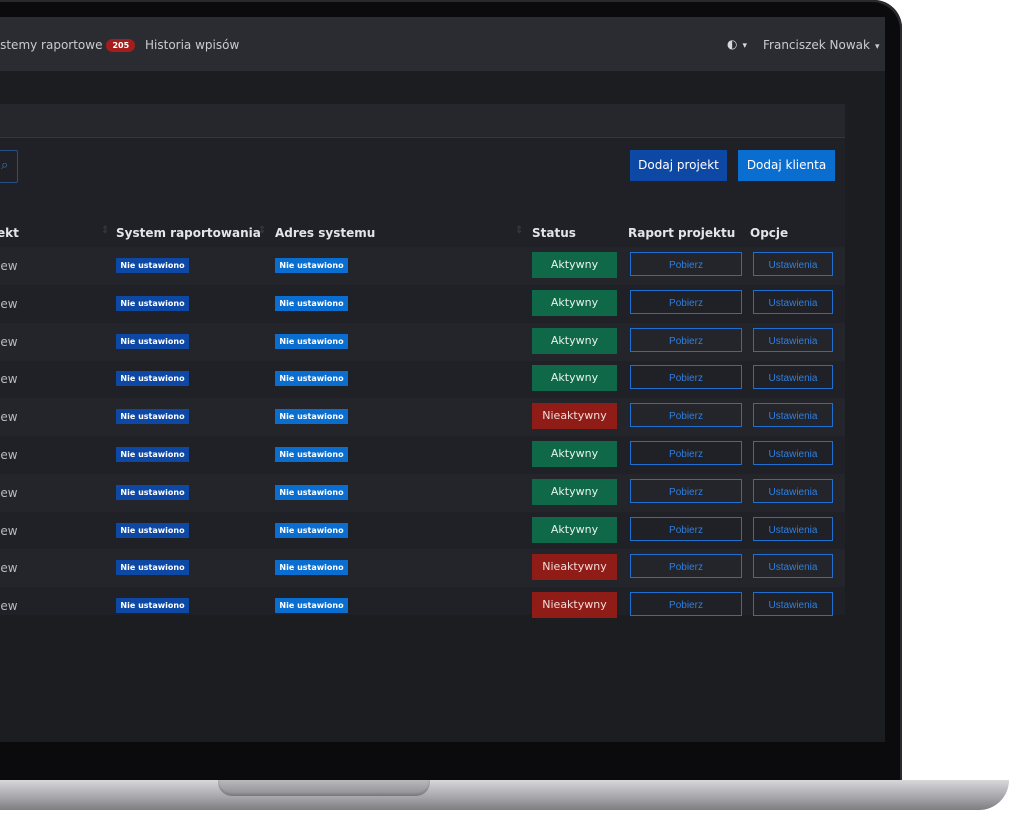 The image size is (1009, 835). I want to click on column-header-address: Adres systemu, so click(325, 233).